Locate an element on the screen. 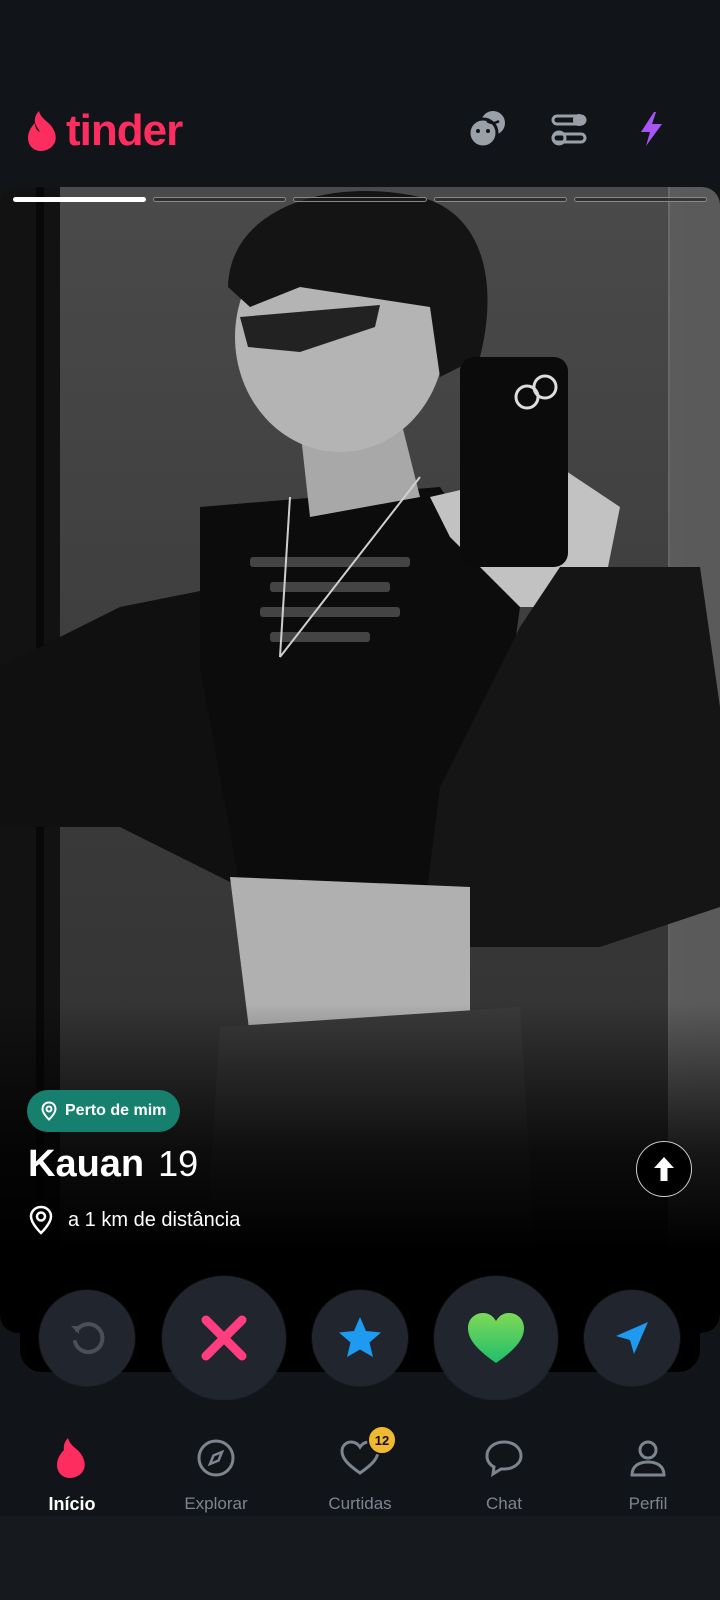 This screenshot has height=1600, width=720. super-boost-button is located at coordinates (632, 1338).